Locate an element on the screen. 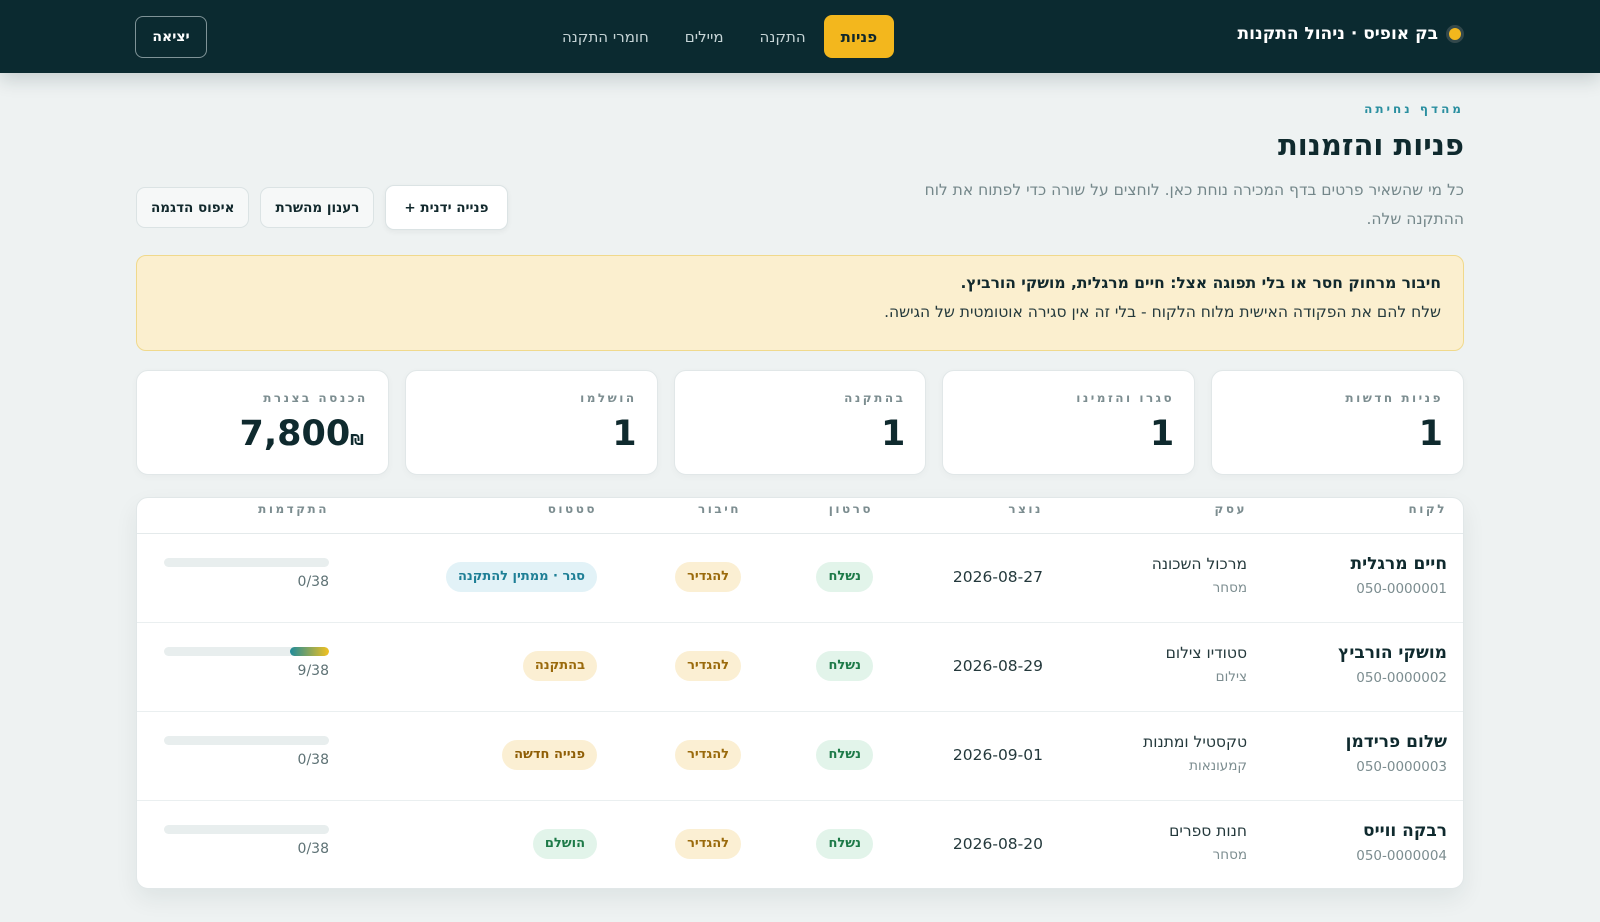 Image resolution: width=1600 pixels, height=922 pixels. status-badge: סגר · ממתין להתקנה is located at coordinates (521, 577).